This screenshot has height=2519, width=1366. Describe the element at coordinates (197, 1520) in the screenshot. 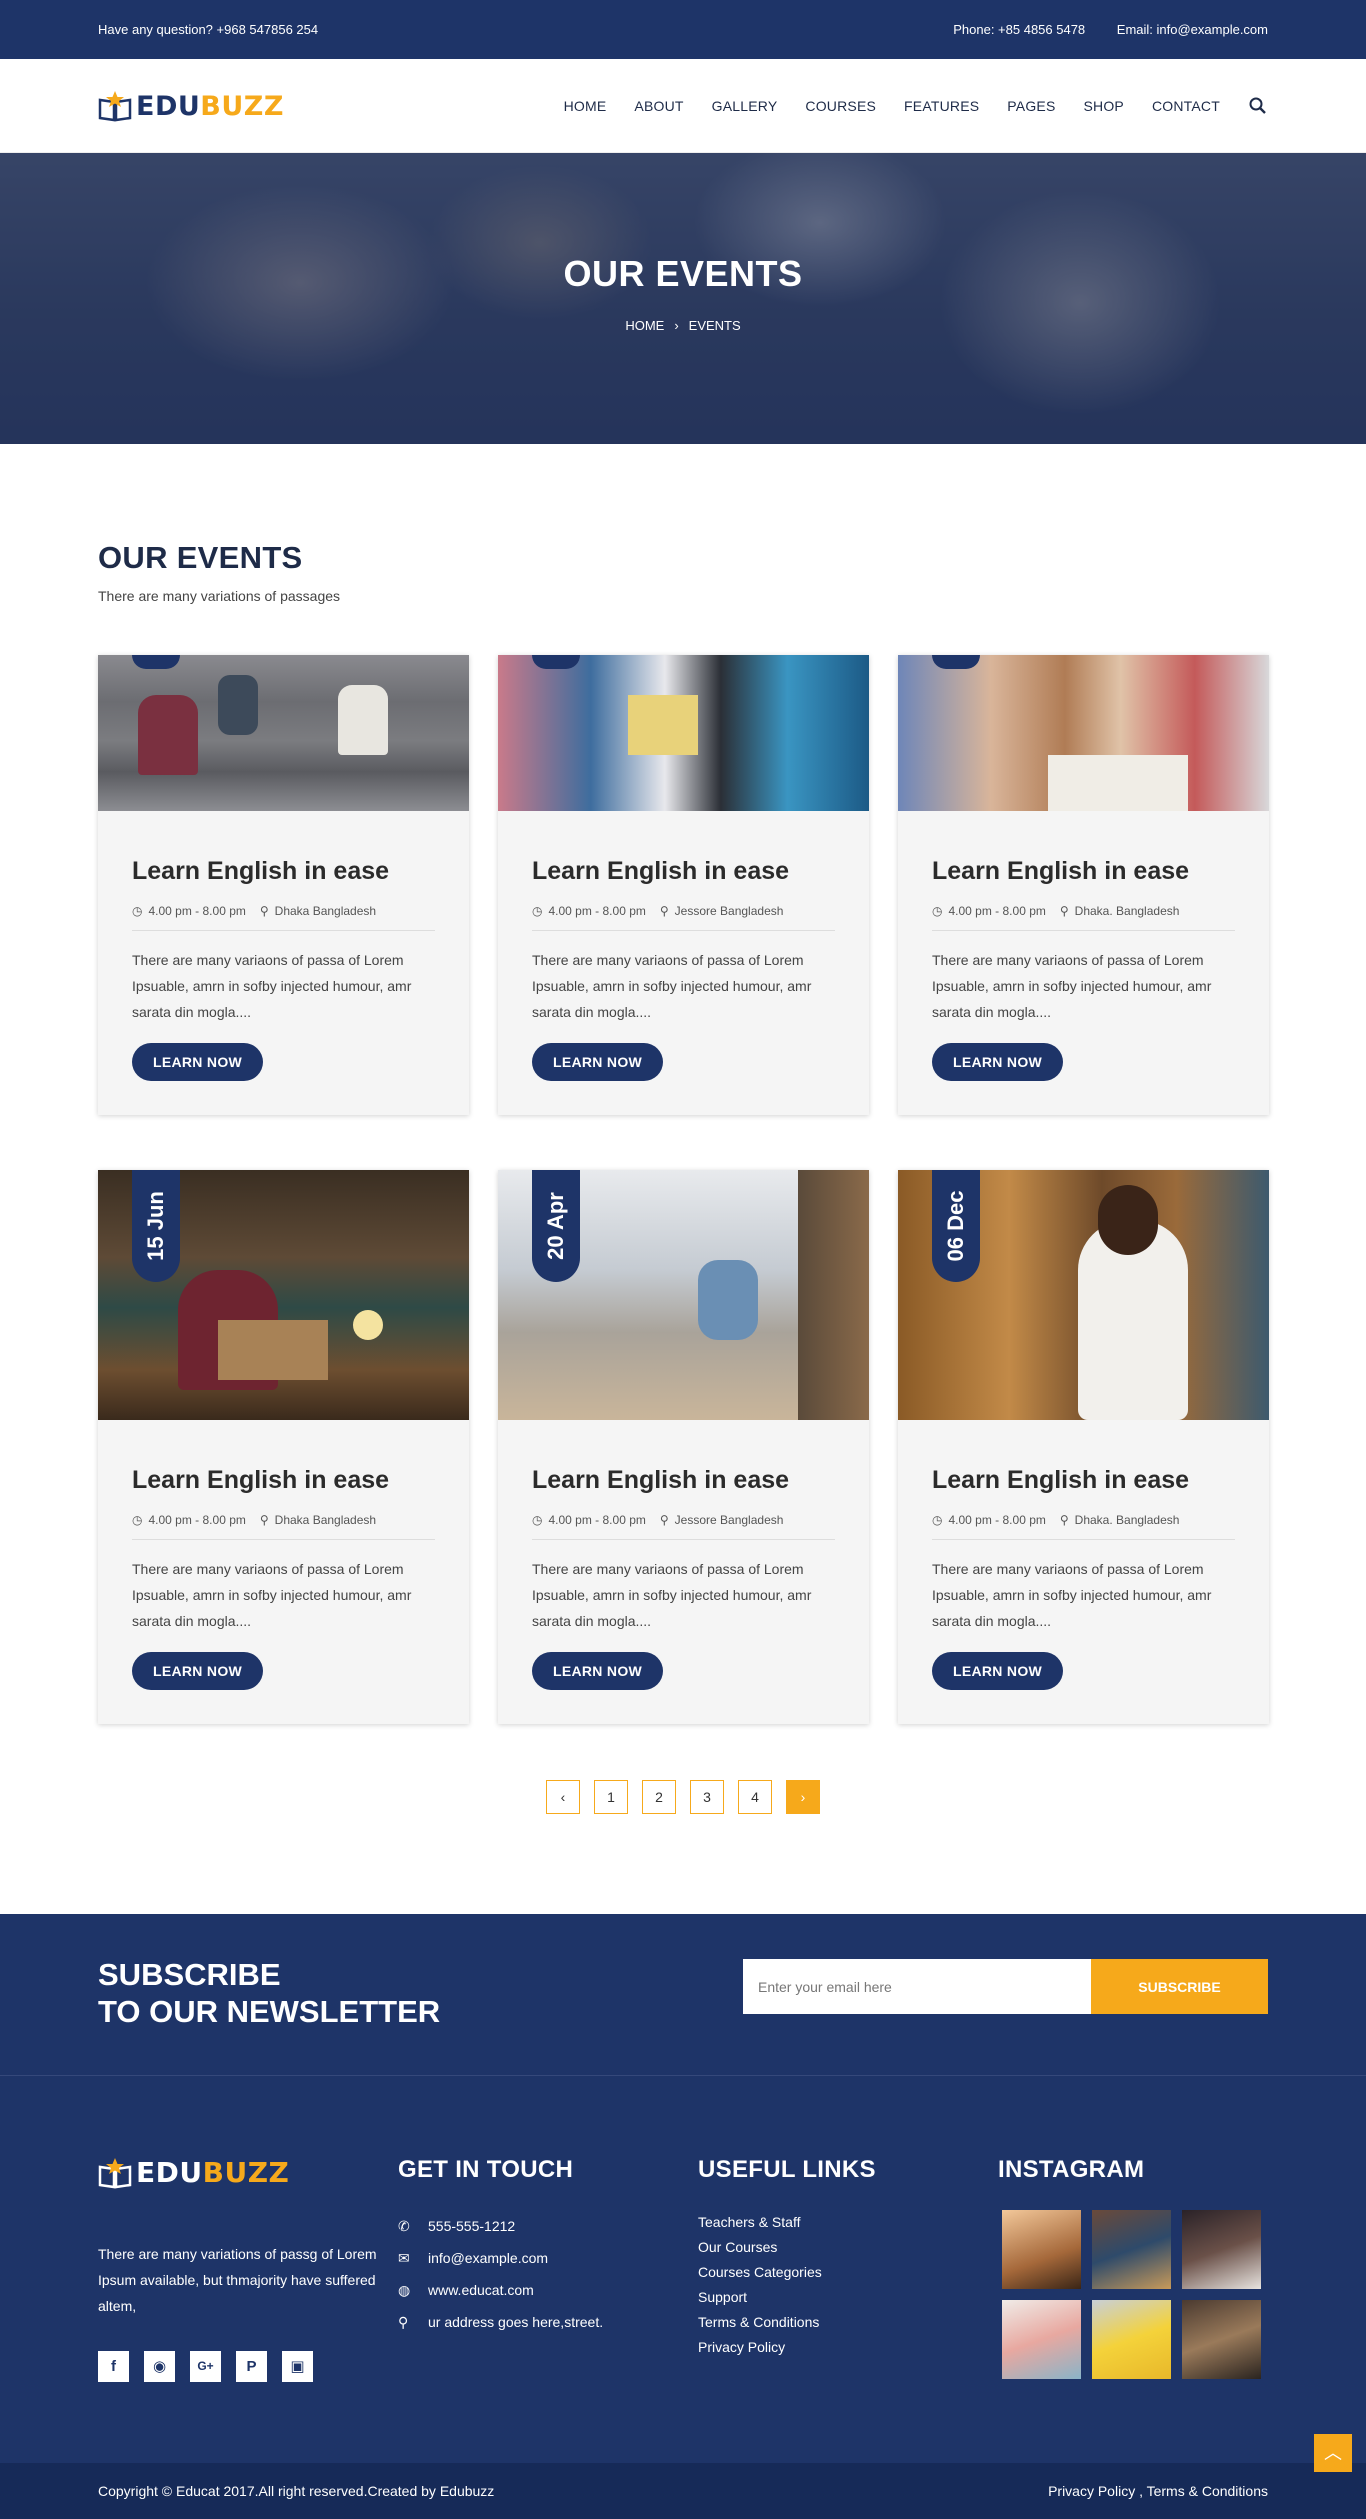

I see `event-time: 4.00 pm - 8.00 pm` at that location.